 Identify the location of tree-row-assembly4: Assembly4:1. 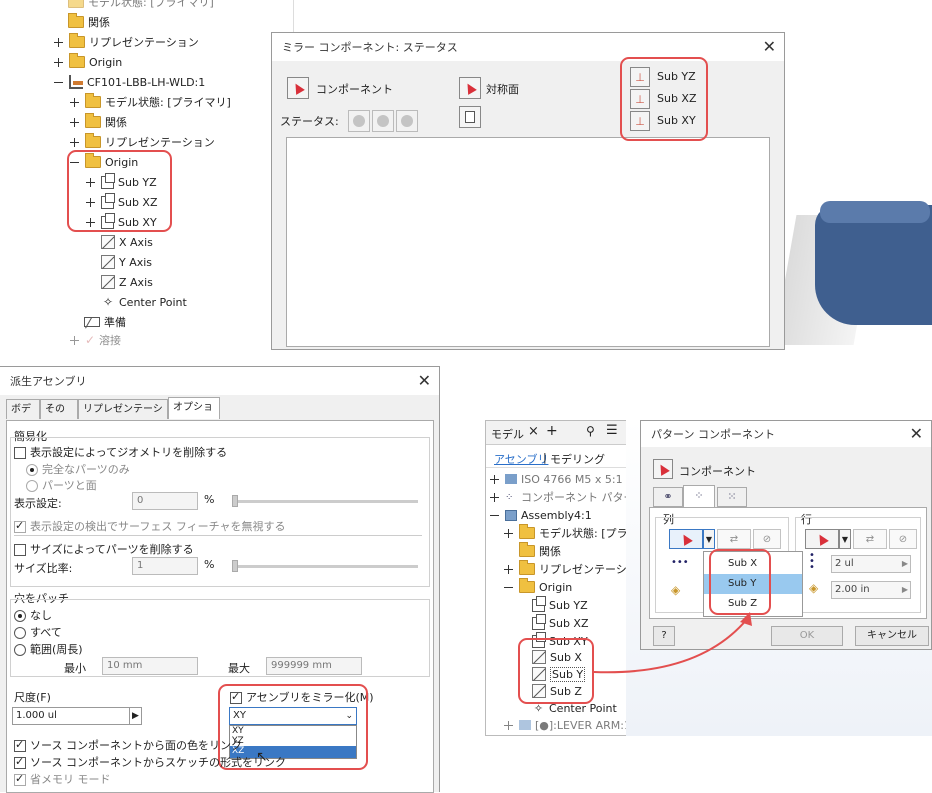
(541, 515).